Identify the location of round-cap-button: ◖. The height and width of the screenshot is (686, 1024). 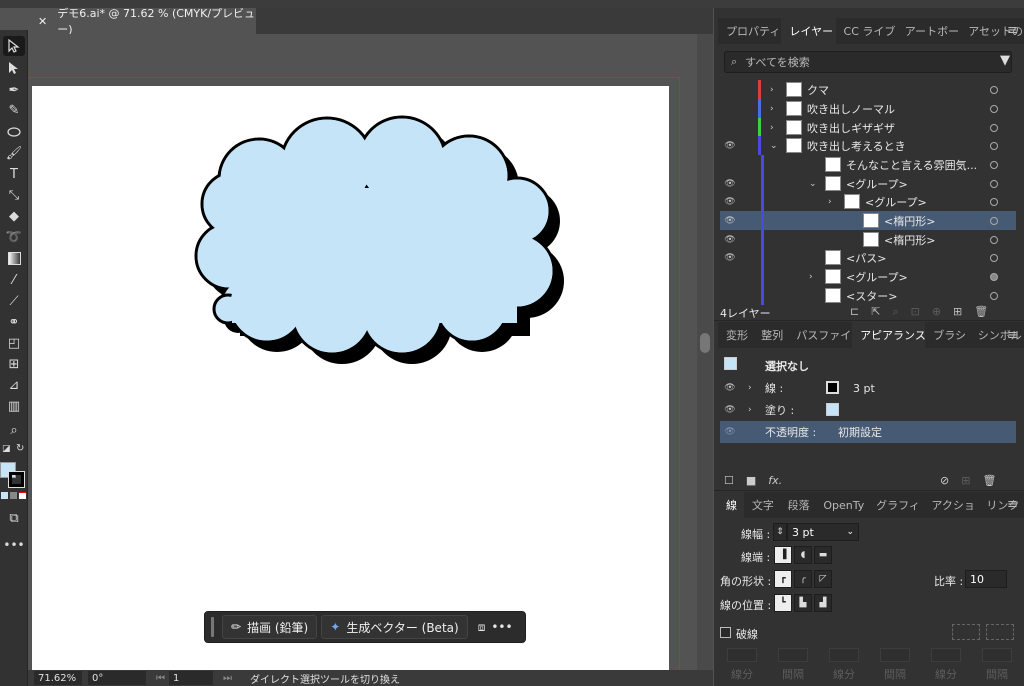
(803, 555).